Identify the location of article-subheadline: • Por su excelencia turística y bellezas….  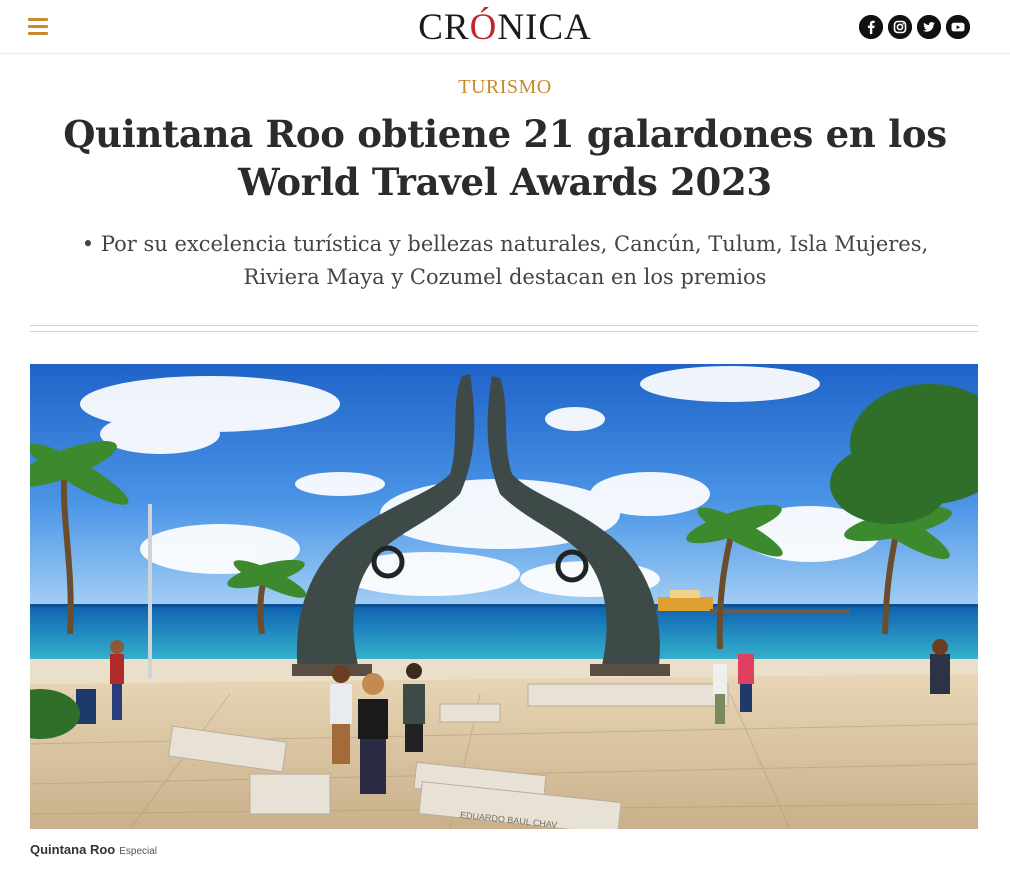
(505, 261).